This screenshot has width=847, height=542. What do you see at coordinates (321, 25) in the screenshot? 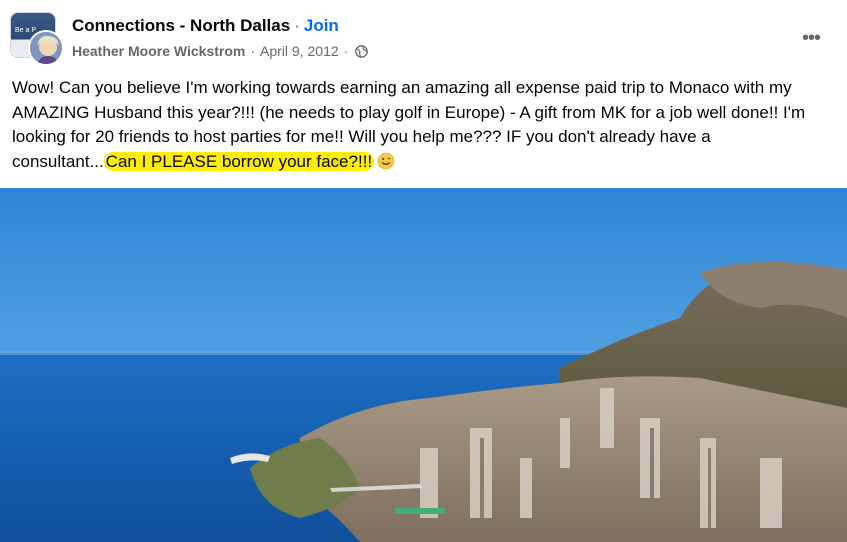
I see `join-link: Join` at bounding box center [321, 25].